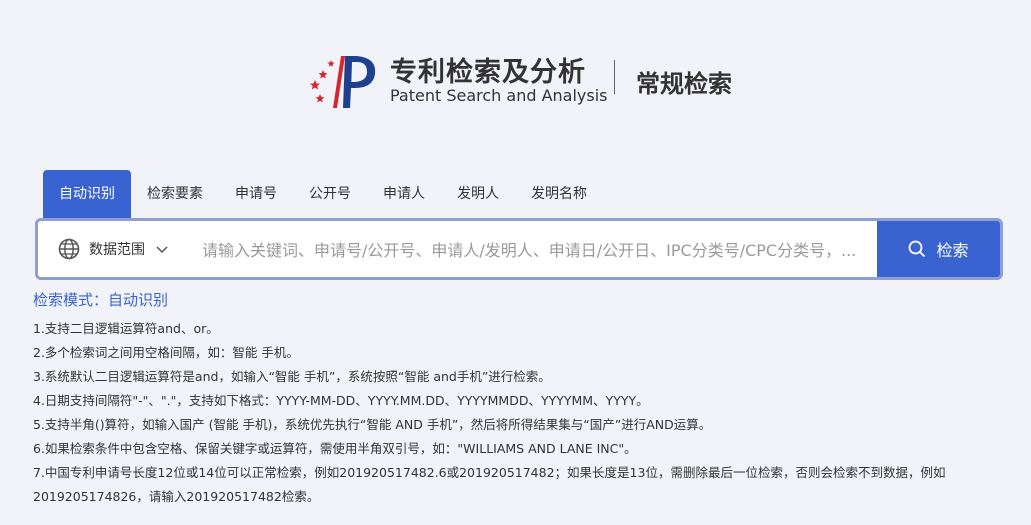 Image resolution: width=1031 pixels, height=525 pixels. I want to click on search-bar: 数据范围 检索, so click(519, 249).